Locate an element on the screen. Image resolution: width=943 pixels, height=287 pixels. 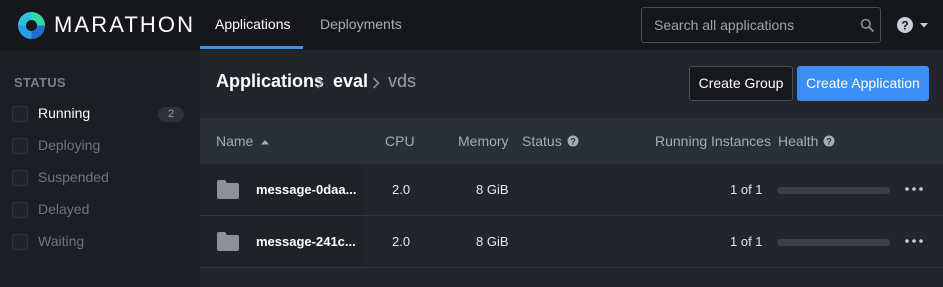
breadcrumb-applications: Applications is located at coordinates (270, 81).